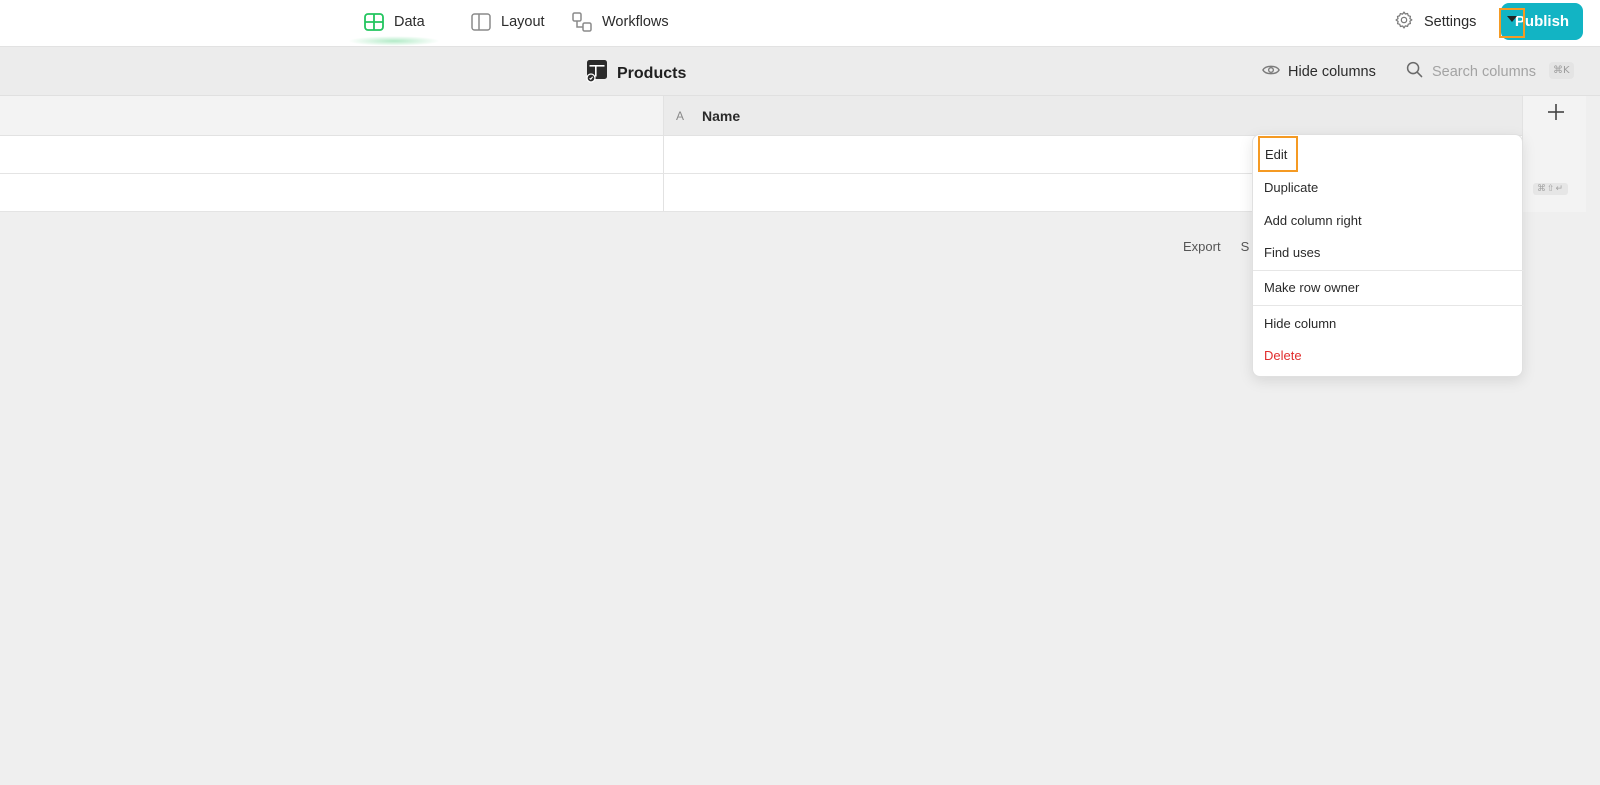  Describe the element at coordinates (1512, 23) in the screenshot. I see `column-dropdown-button` at that location.